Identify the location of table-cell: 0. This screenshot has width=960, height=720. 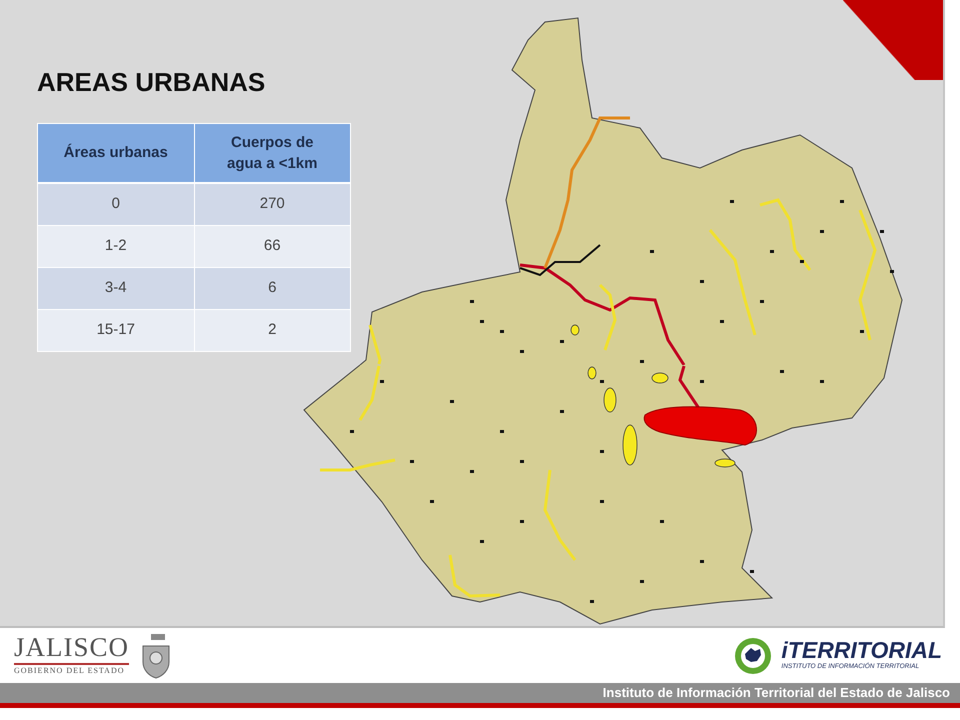
(116, 204).